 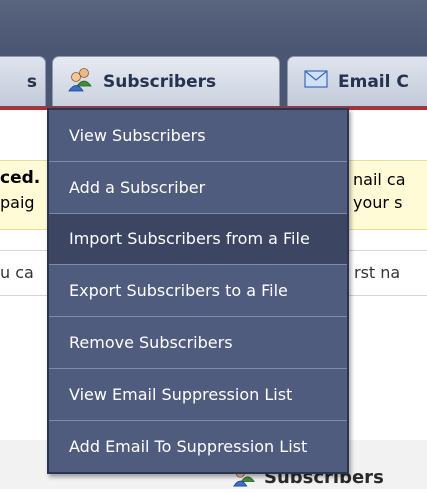 I want to click on menu-item-label: Remove Subscribers, so click(x=151, y=343).